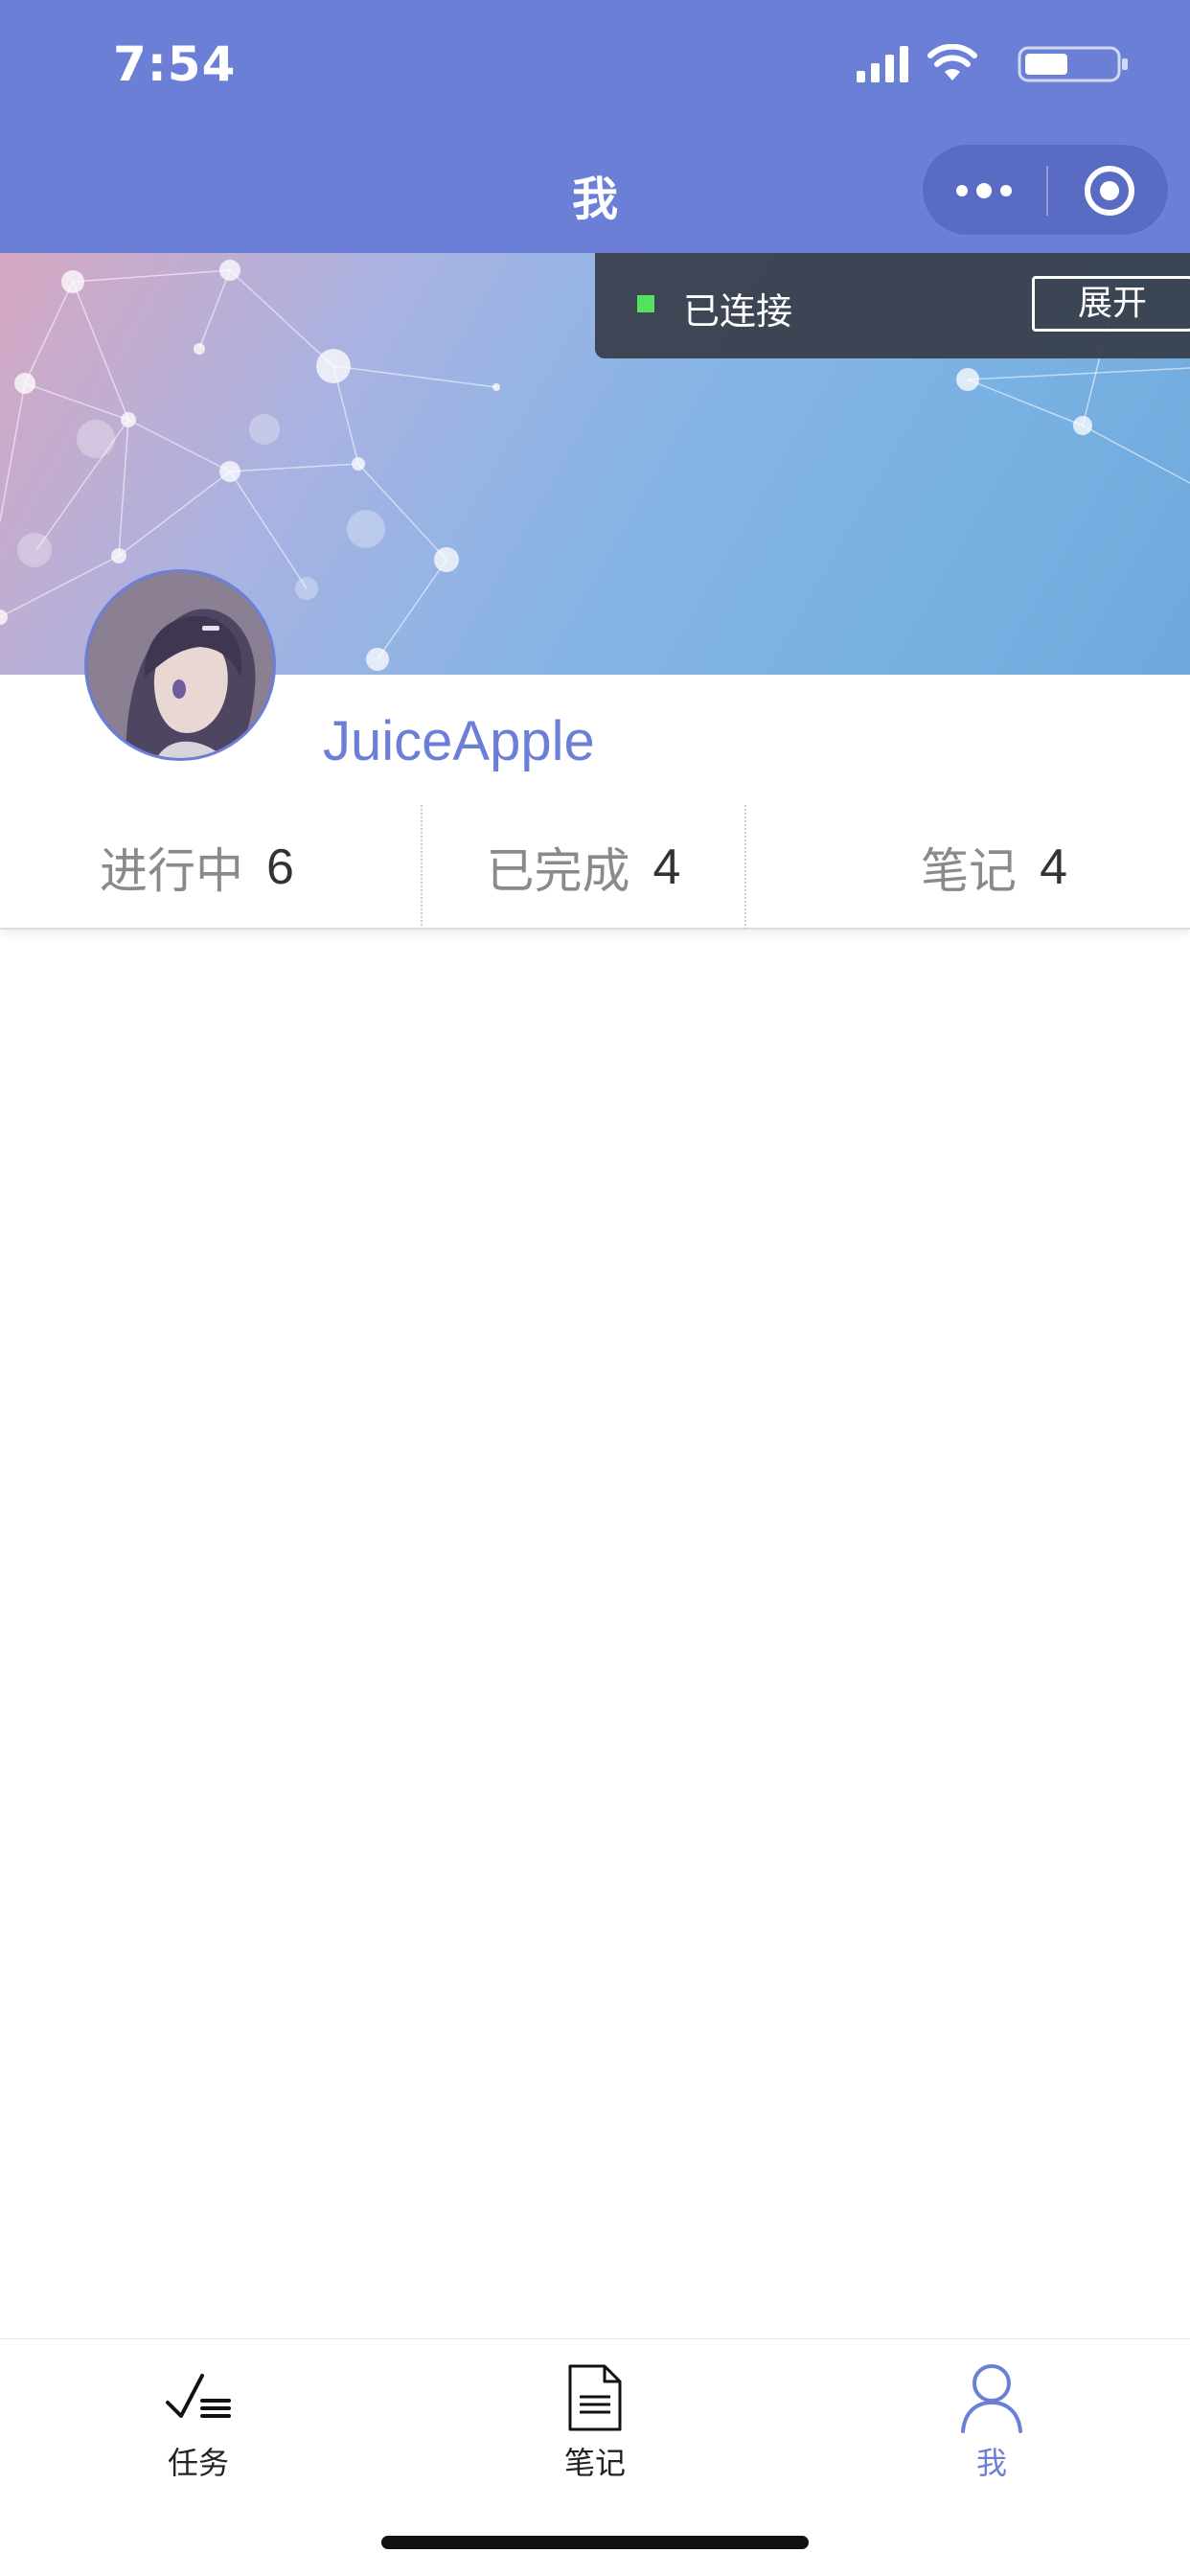 This screenshot has width=1190, height=2576. What do you see at coordinates (280, 867) in the screenshot?
I see `stat-value: 6` at bounding box center [280, 867].